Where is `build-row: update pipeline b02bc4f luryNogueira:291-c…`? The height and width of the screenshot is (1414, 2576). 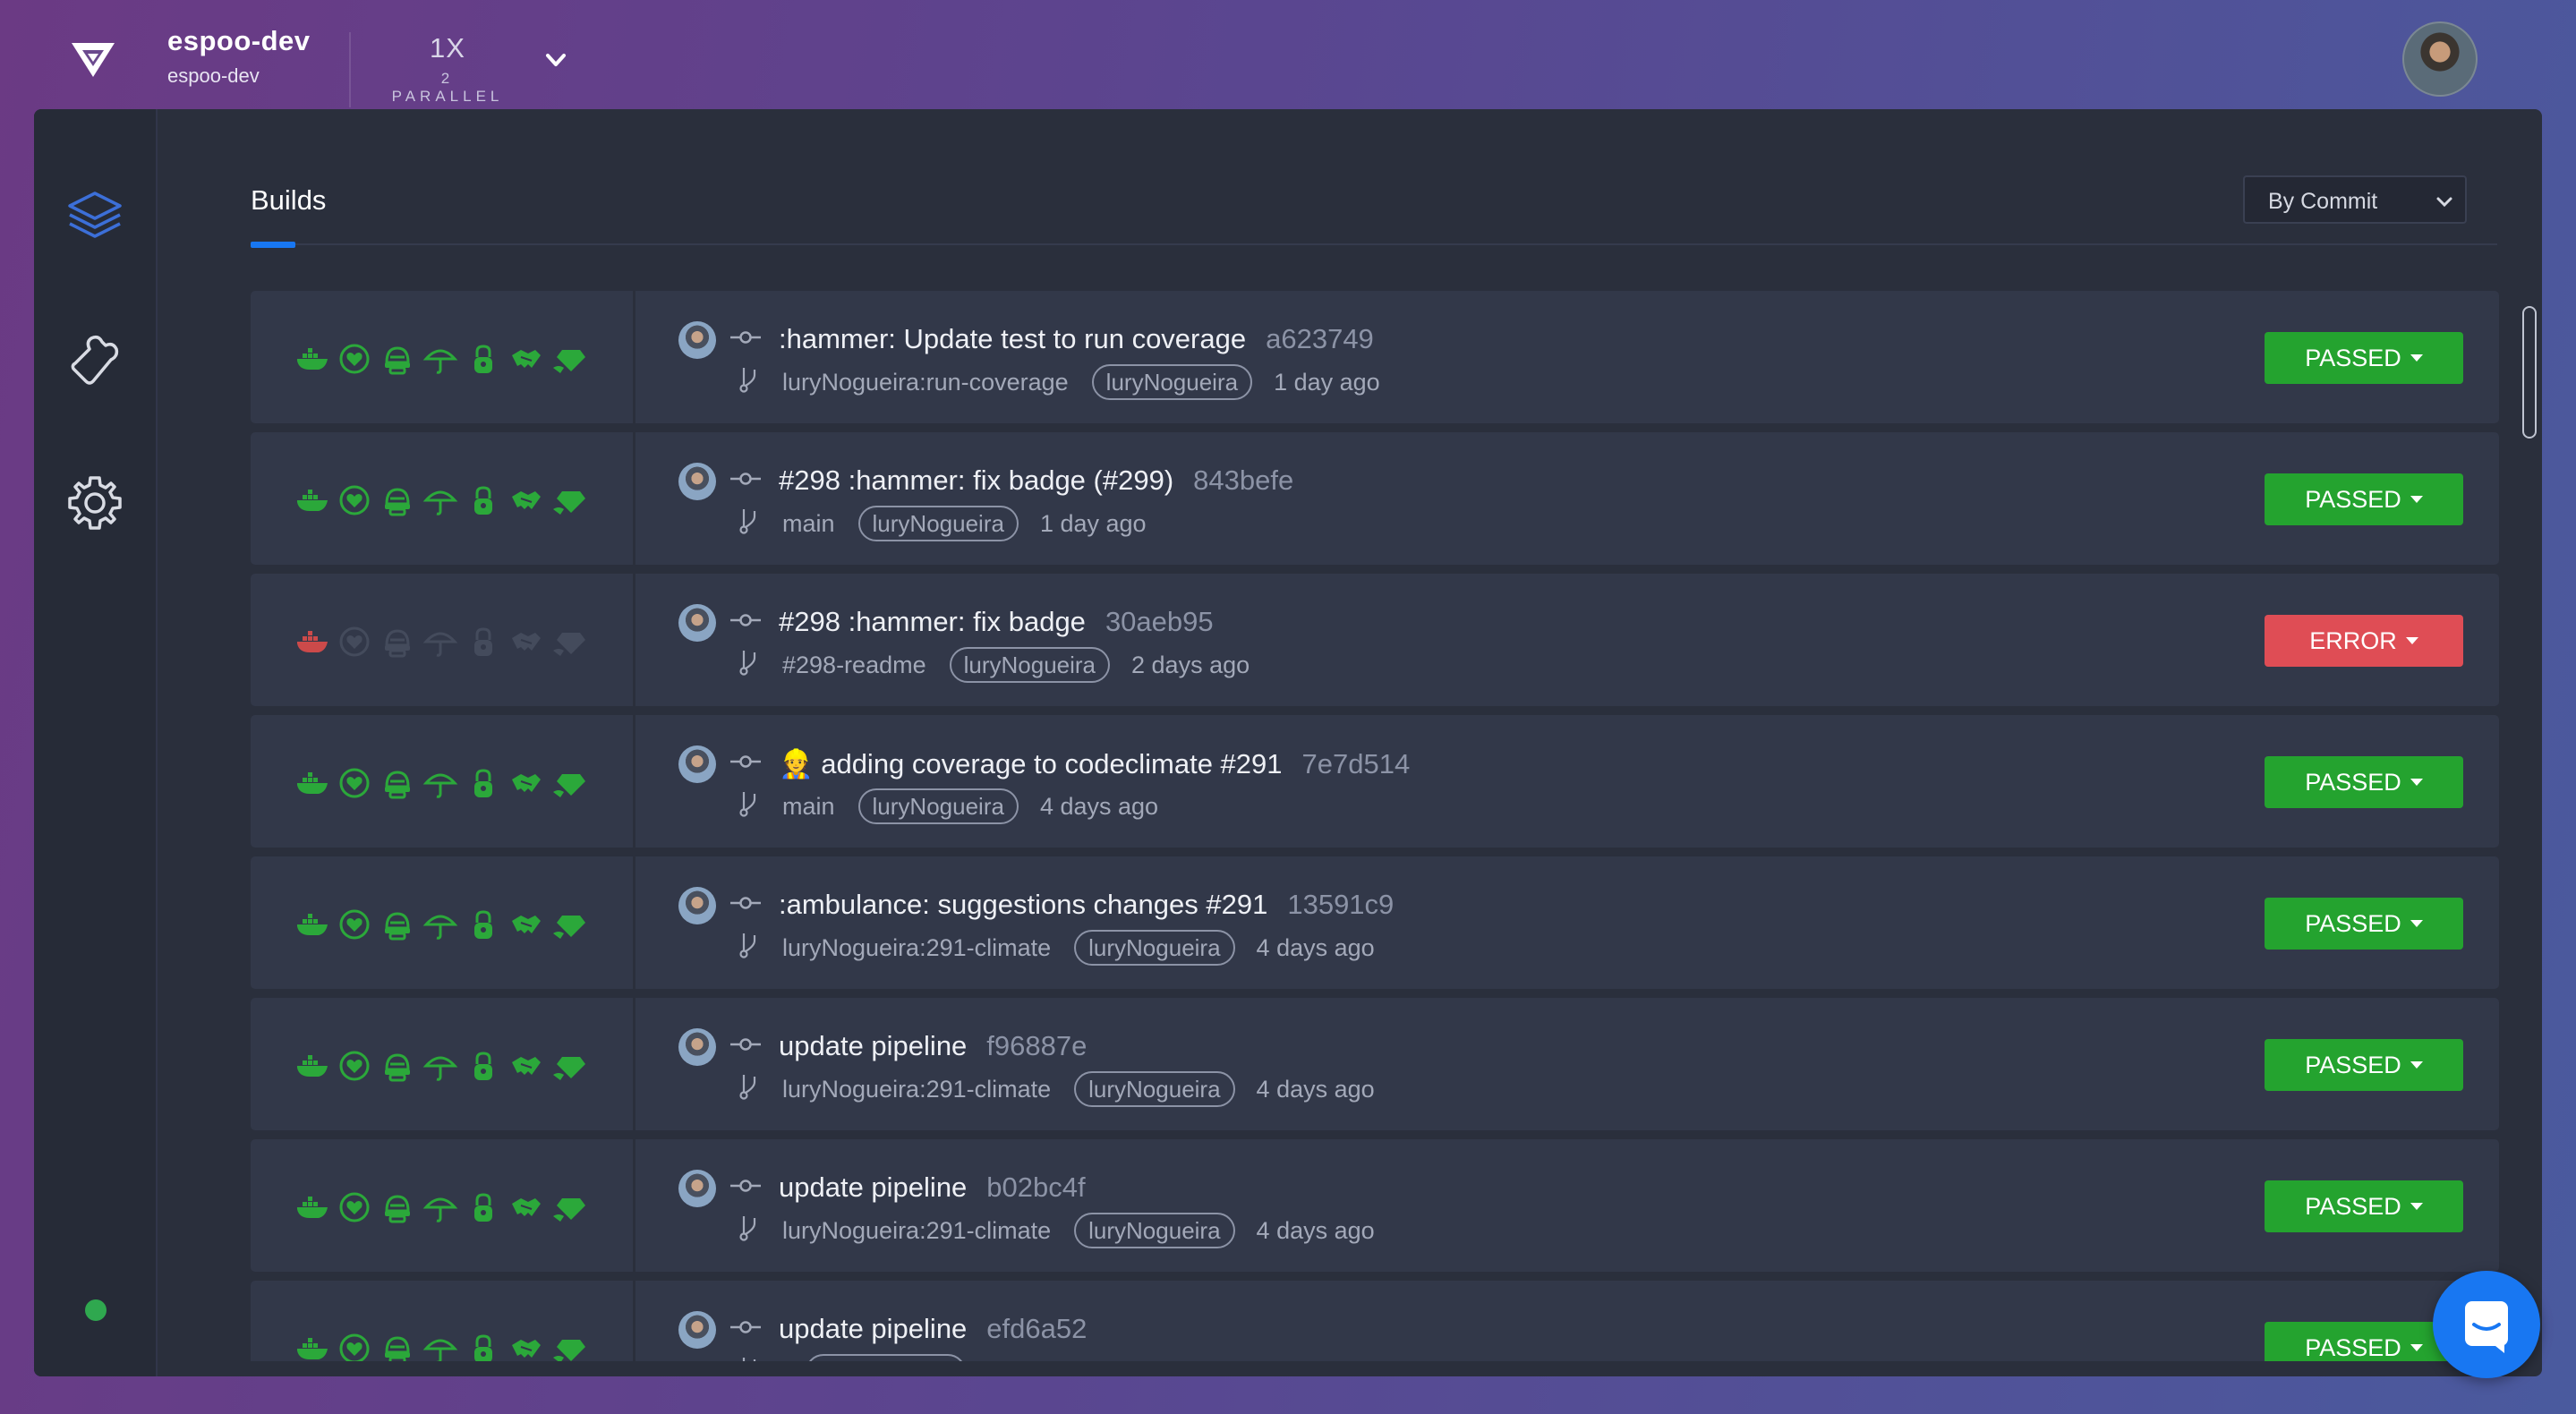
build-row: update pipeline b02bc4f luryNogueira:291-c… is located at coordinates (1375, 1205).